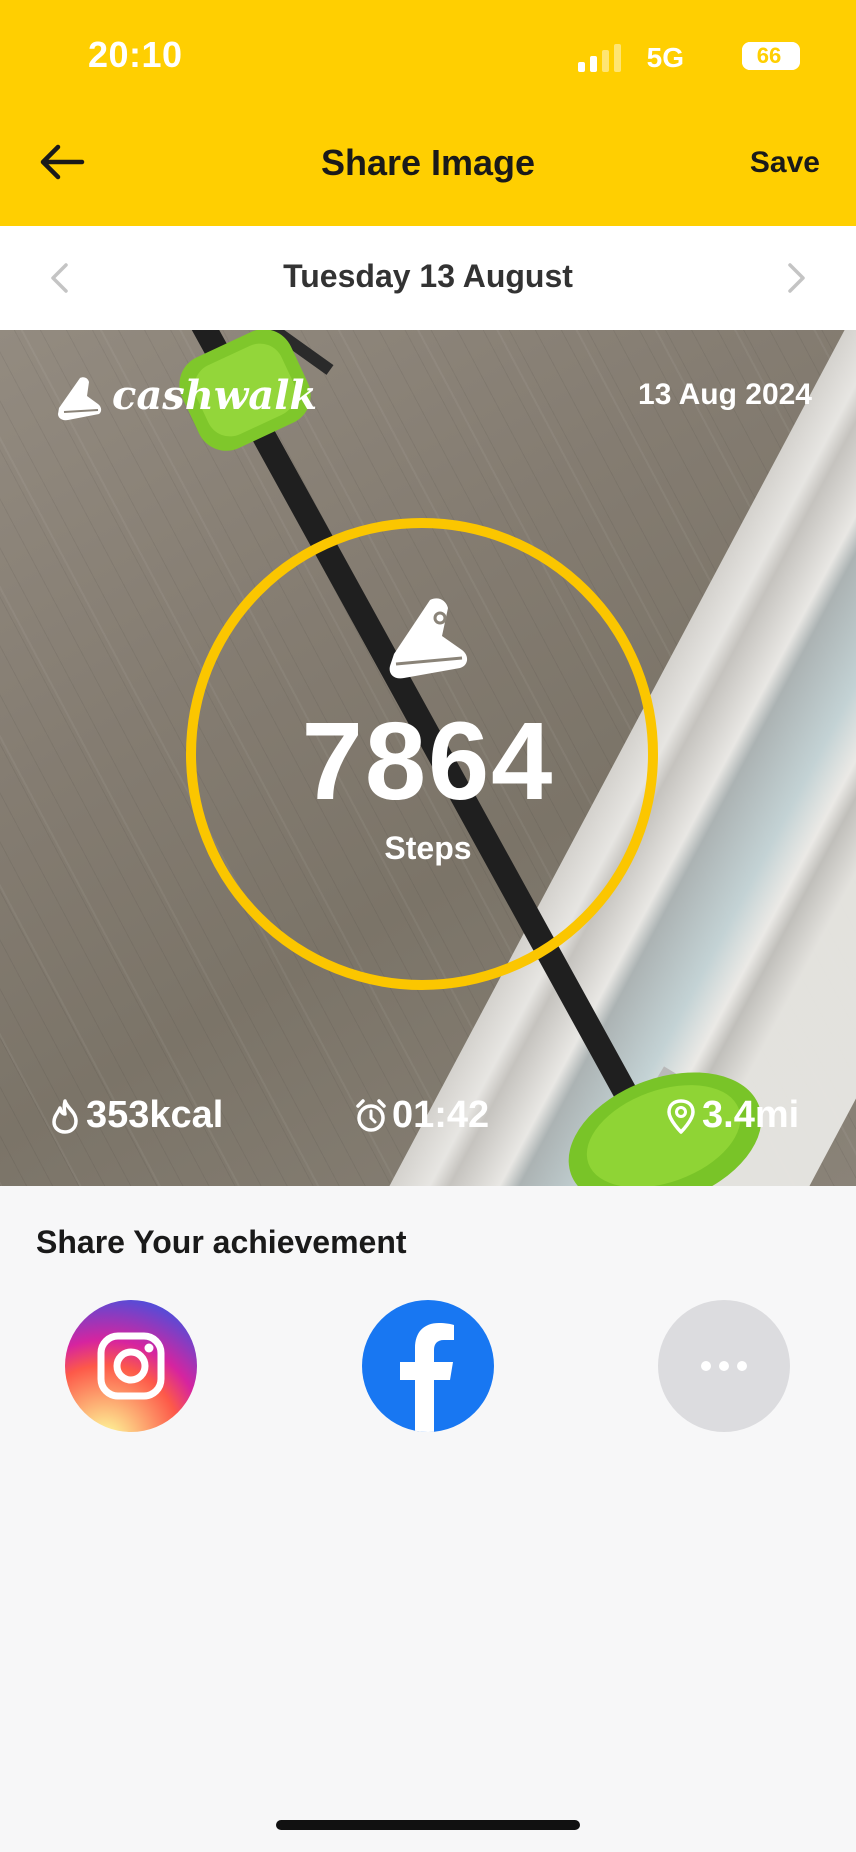 This screenshot has height=1852, width=856. Describe the element at coordinates (155, 1115) in the screenshot. I see `calories-value: 353kcal` at that location.